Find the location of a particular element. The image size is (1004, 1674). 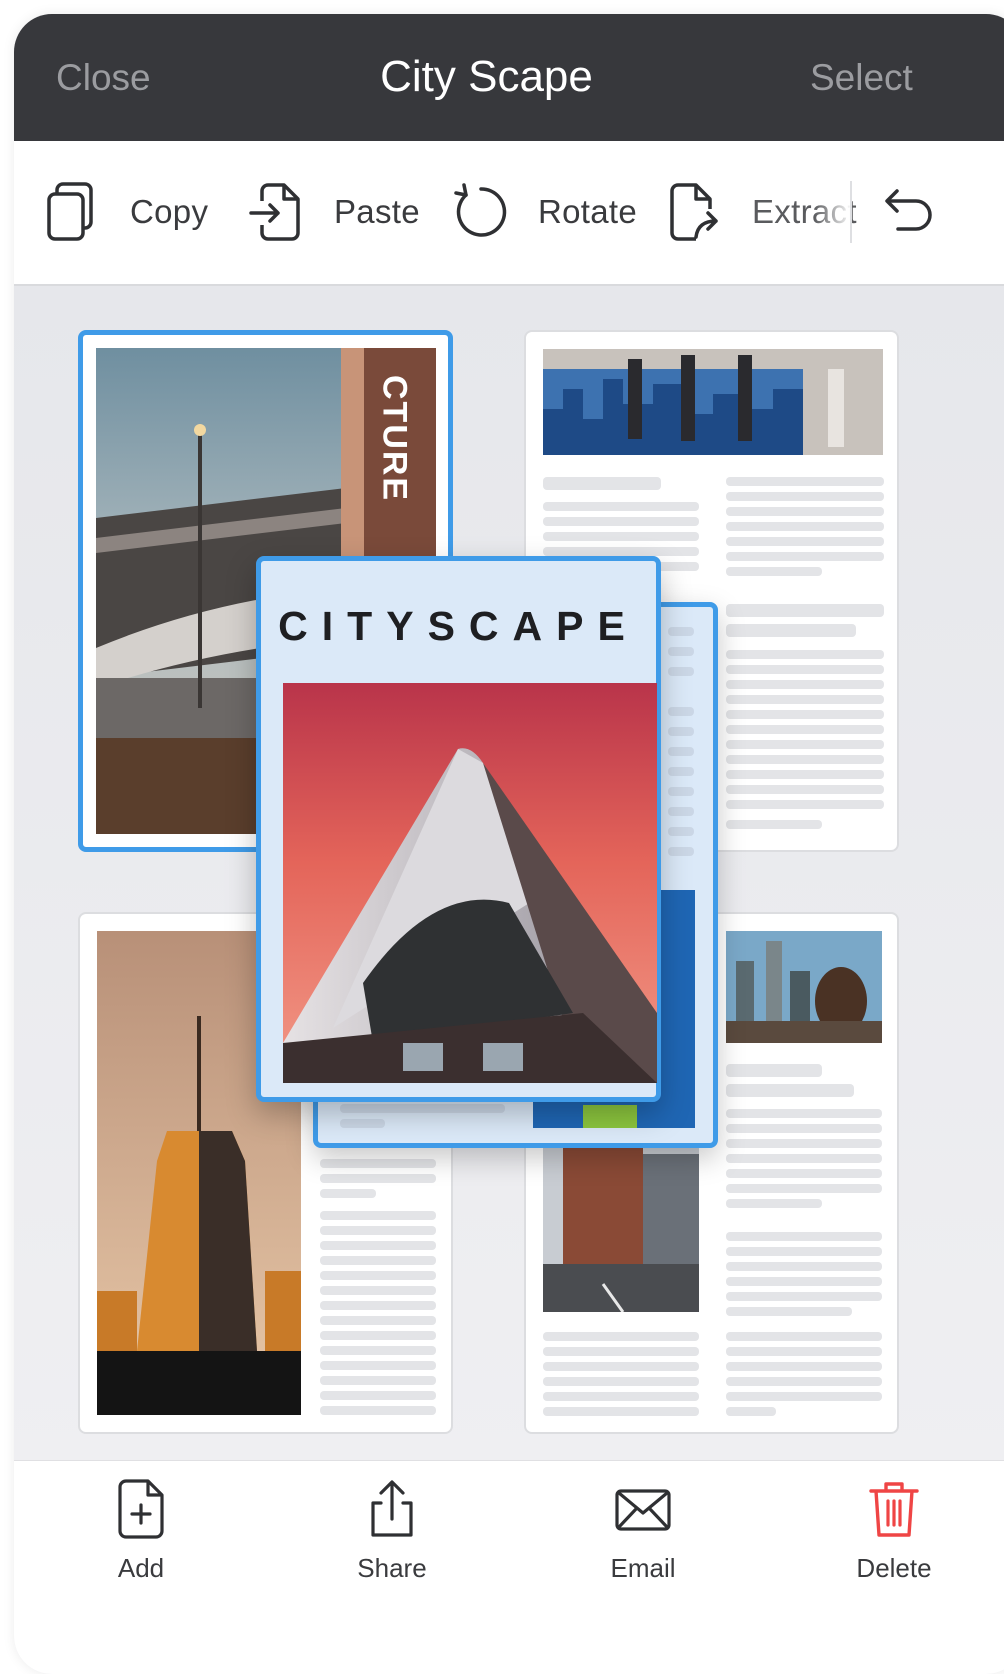

cover-title: CITYSCAPE is located at coordinates (458, 626).